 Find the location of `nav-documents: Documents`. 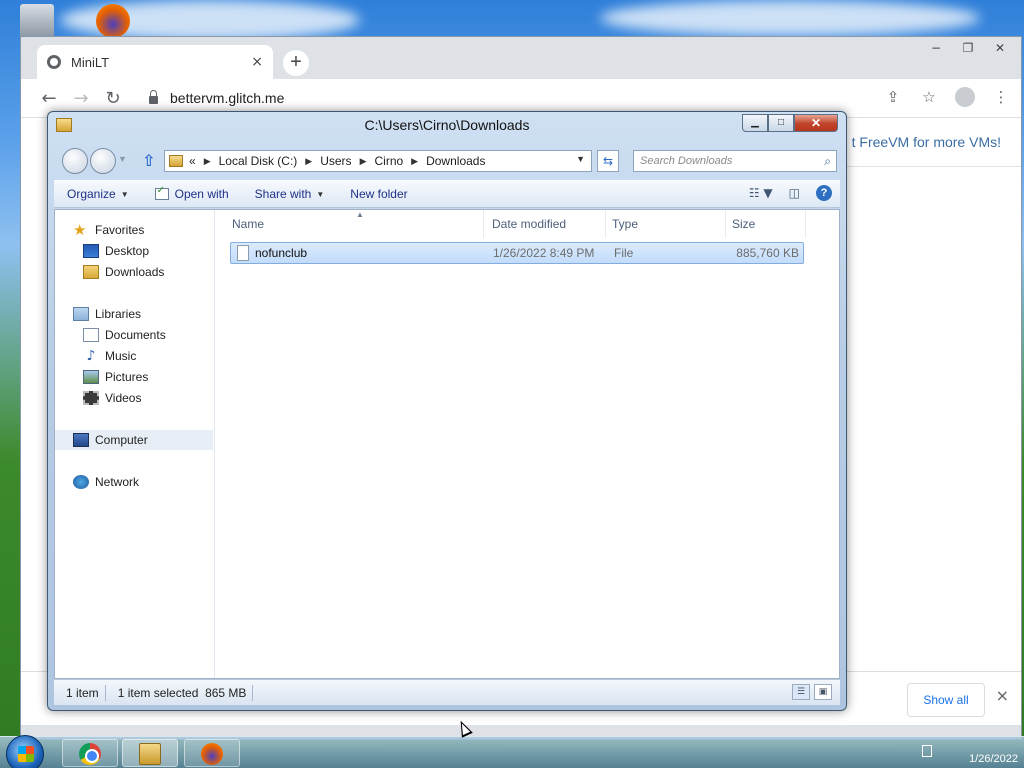

nav-documents: Documents is located at coordinates (124, 335).